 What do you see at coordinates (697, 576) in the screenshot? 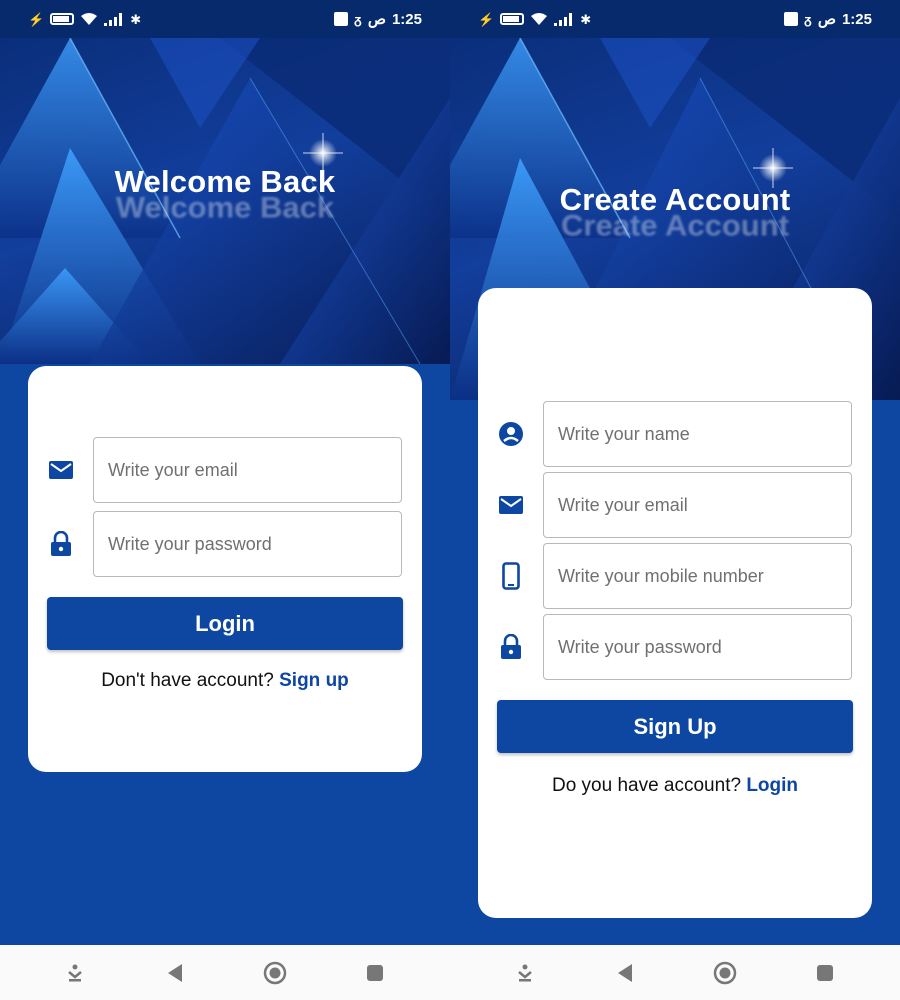
I see `mobile-field` at bounding box center [697, 576].